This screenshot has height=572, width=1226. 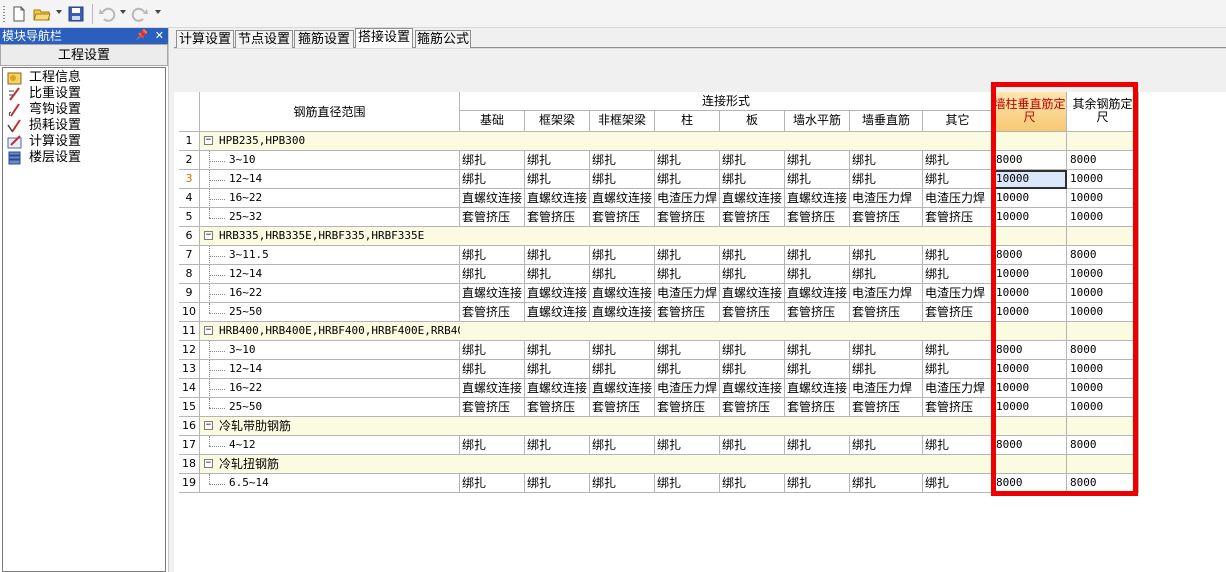 What do you see at coordinates (324, 39) in the screenshot?
I see `tab-stirrup-settings: 箍筋设置` at bounding box center [324, 39].